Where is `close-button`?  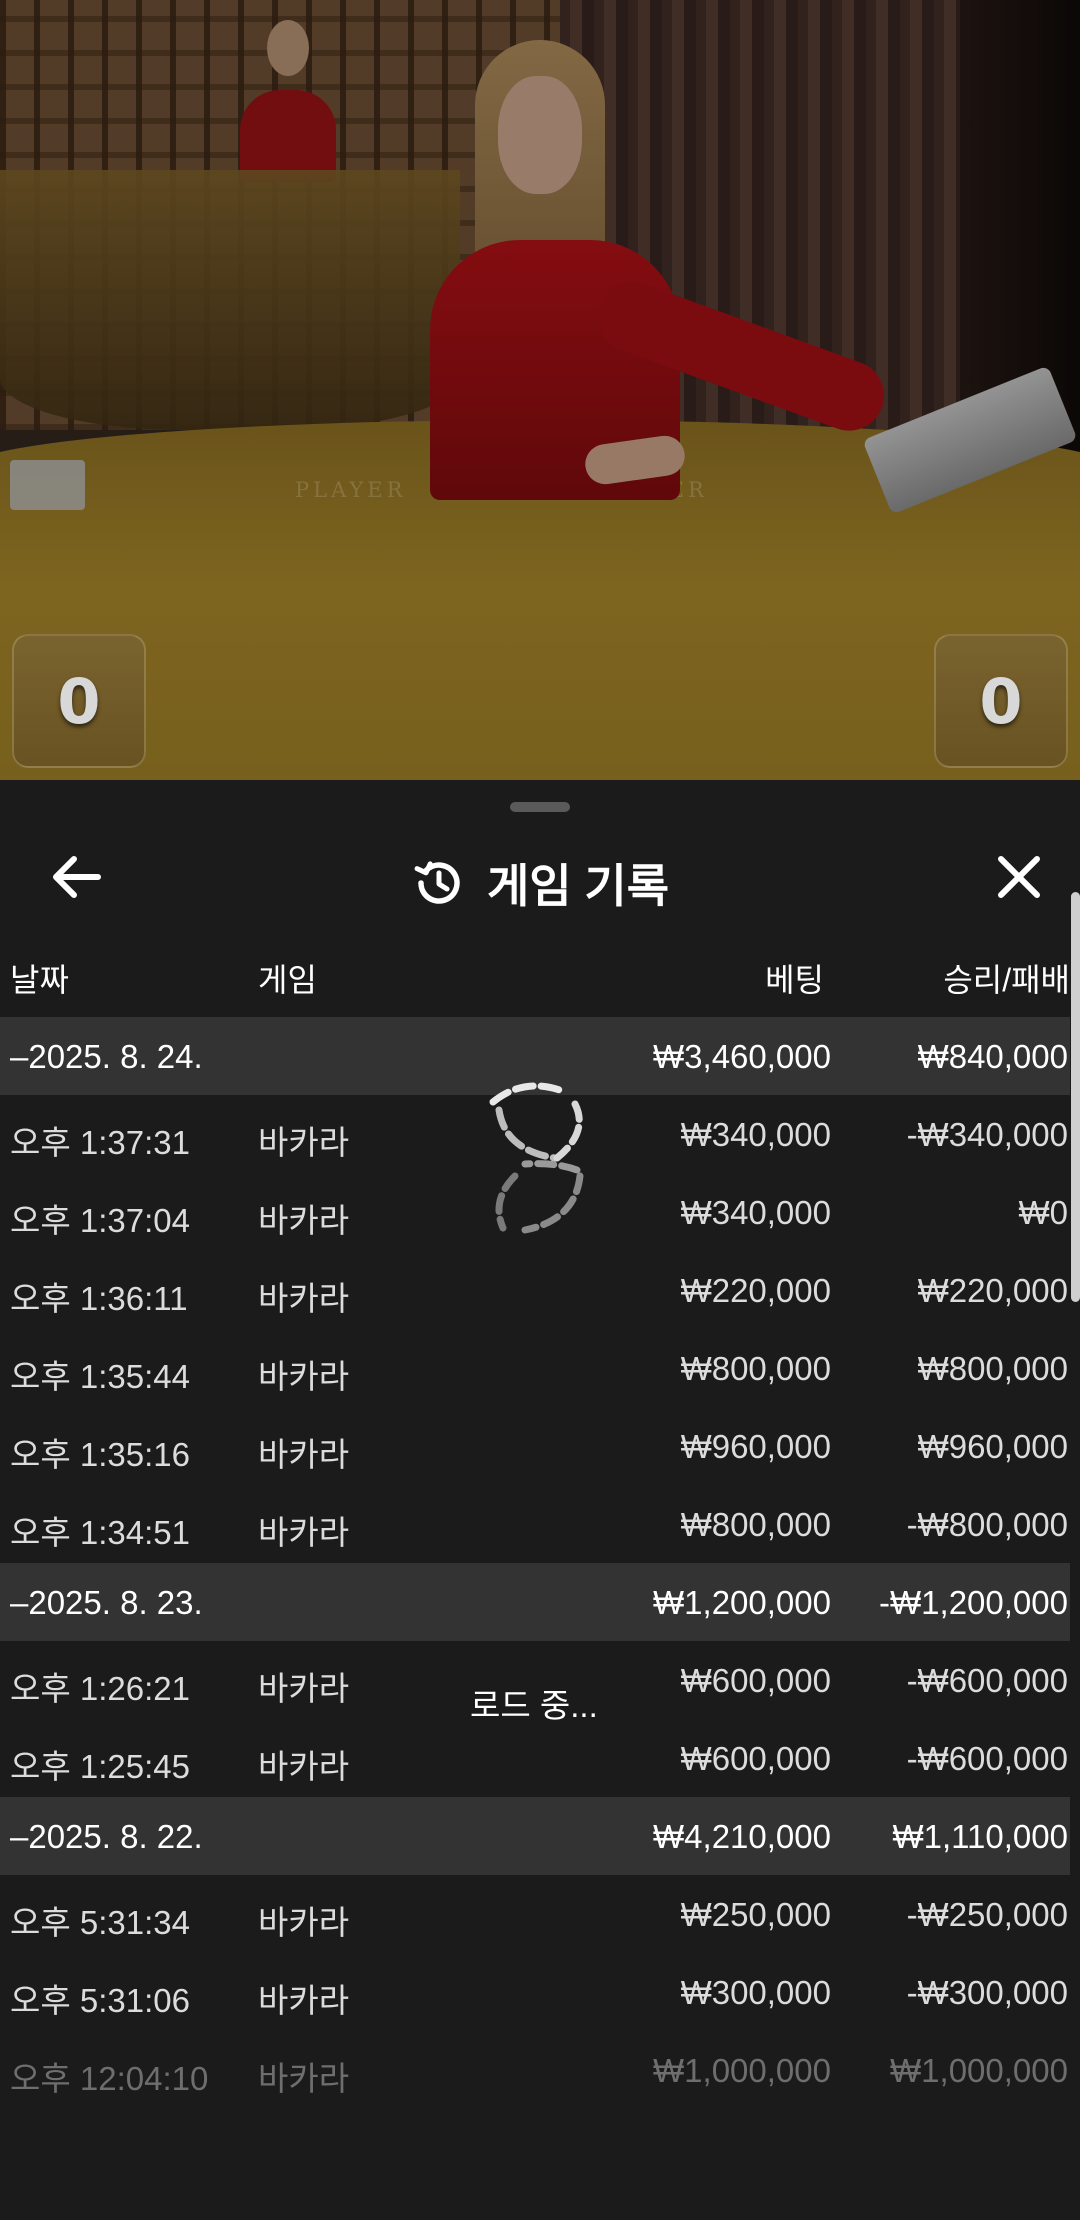
close-button is located at coordinates (1019, 877).